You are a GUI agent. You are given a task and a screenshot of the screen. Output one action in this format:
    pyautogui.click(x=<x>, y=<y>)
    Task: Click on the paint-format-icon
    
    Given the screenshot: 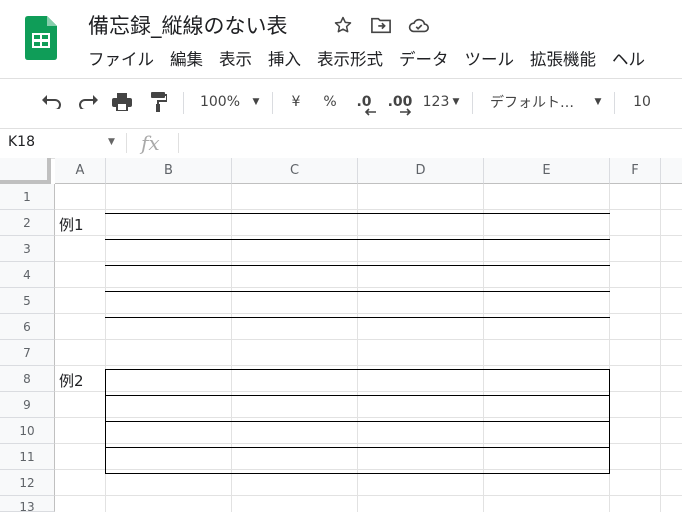 What is the action you would take?
    pyautogui.click(x=158, y=102)
    